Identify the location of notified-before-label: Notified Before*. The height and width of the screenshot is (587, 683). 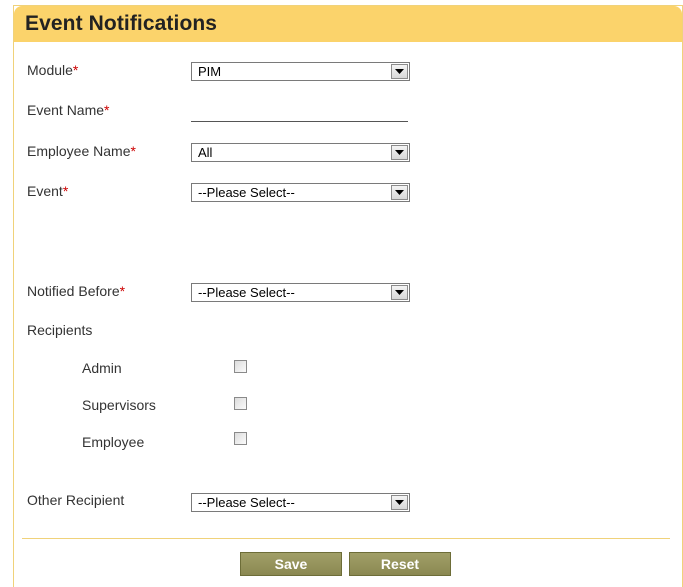
(76, 291).